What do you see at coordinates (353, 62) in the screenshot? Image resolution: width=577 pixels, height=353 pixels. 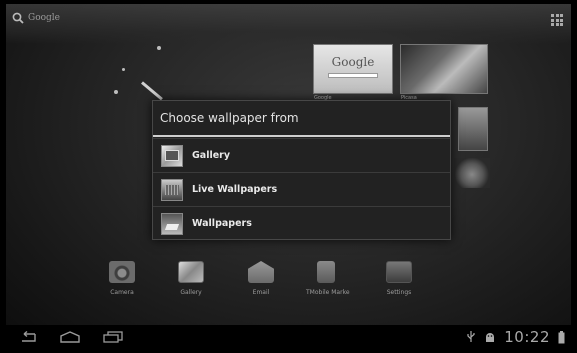 I see `google-card-logo: Google` at bounding box center [353, 62].